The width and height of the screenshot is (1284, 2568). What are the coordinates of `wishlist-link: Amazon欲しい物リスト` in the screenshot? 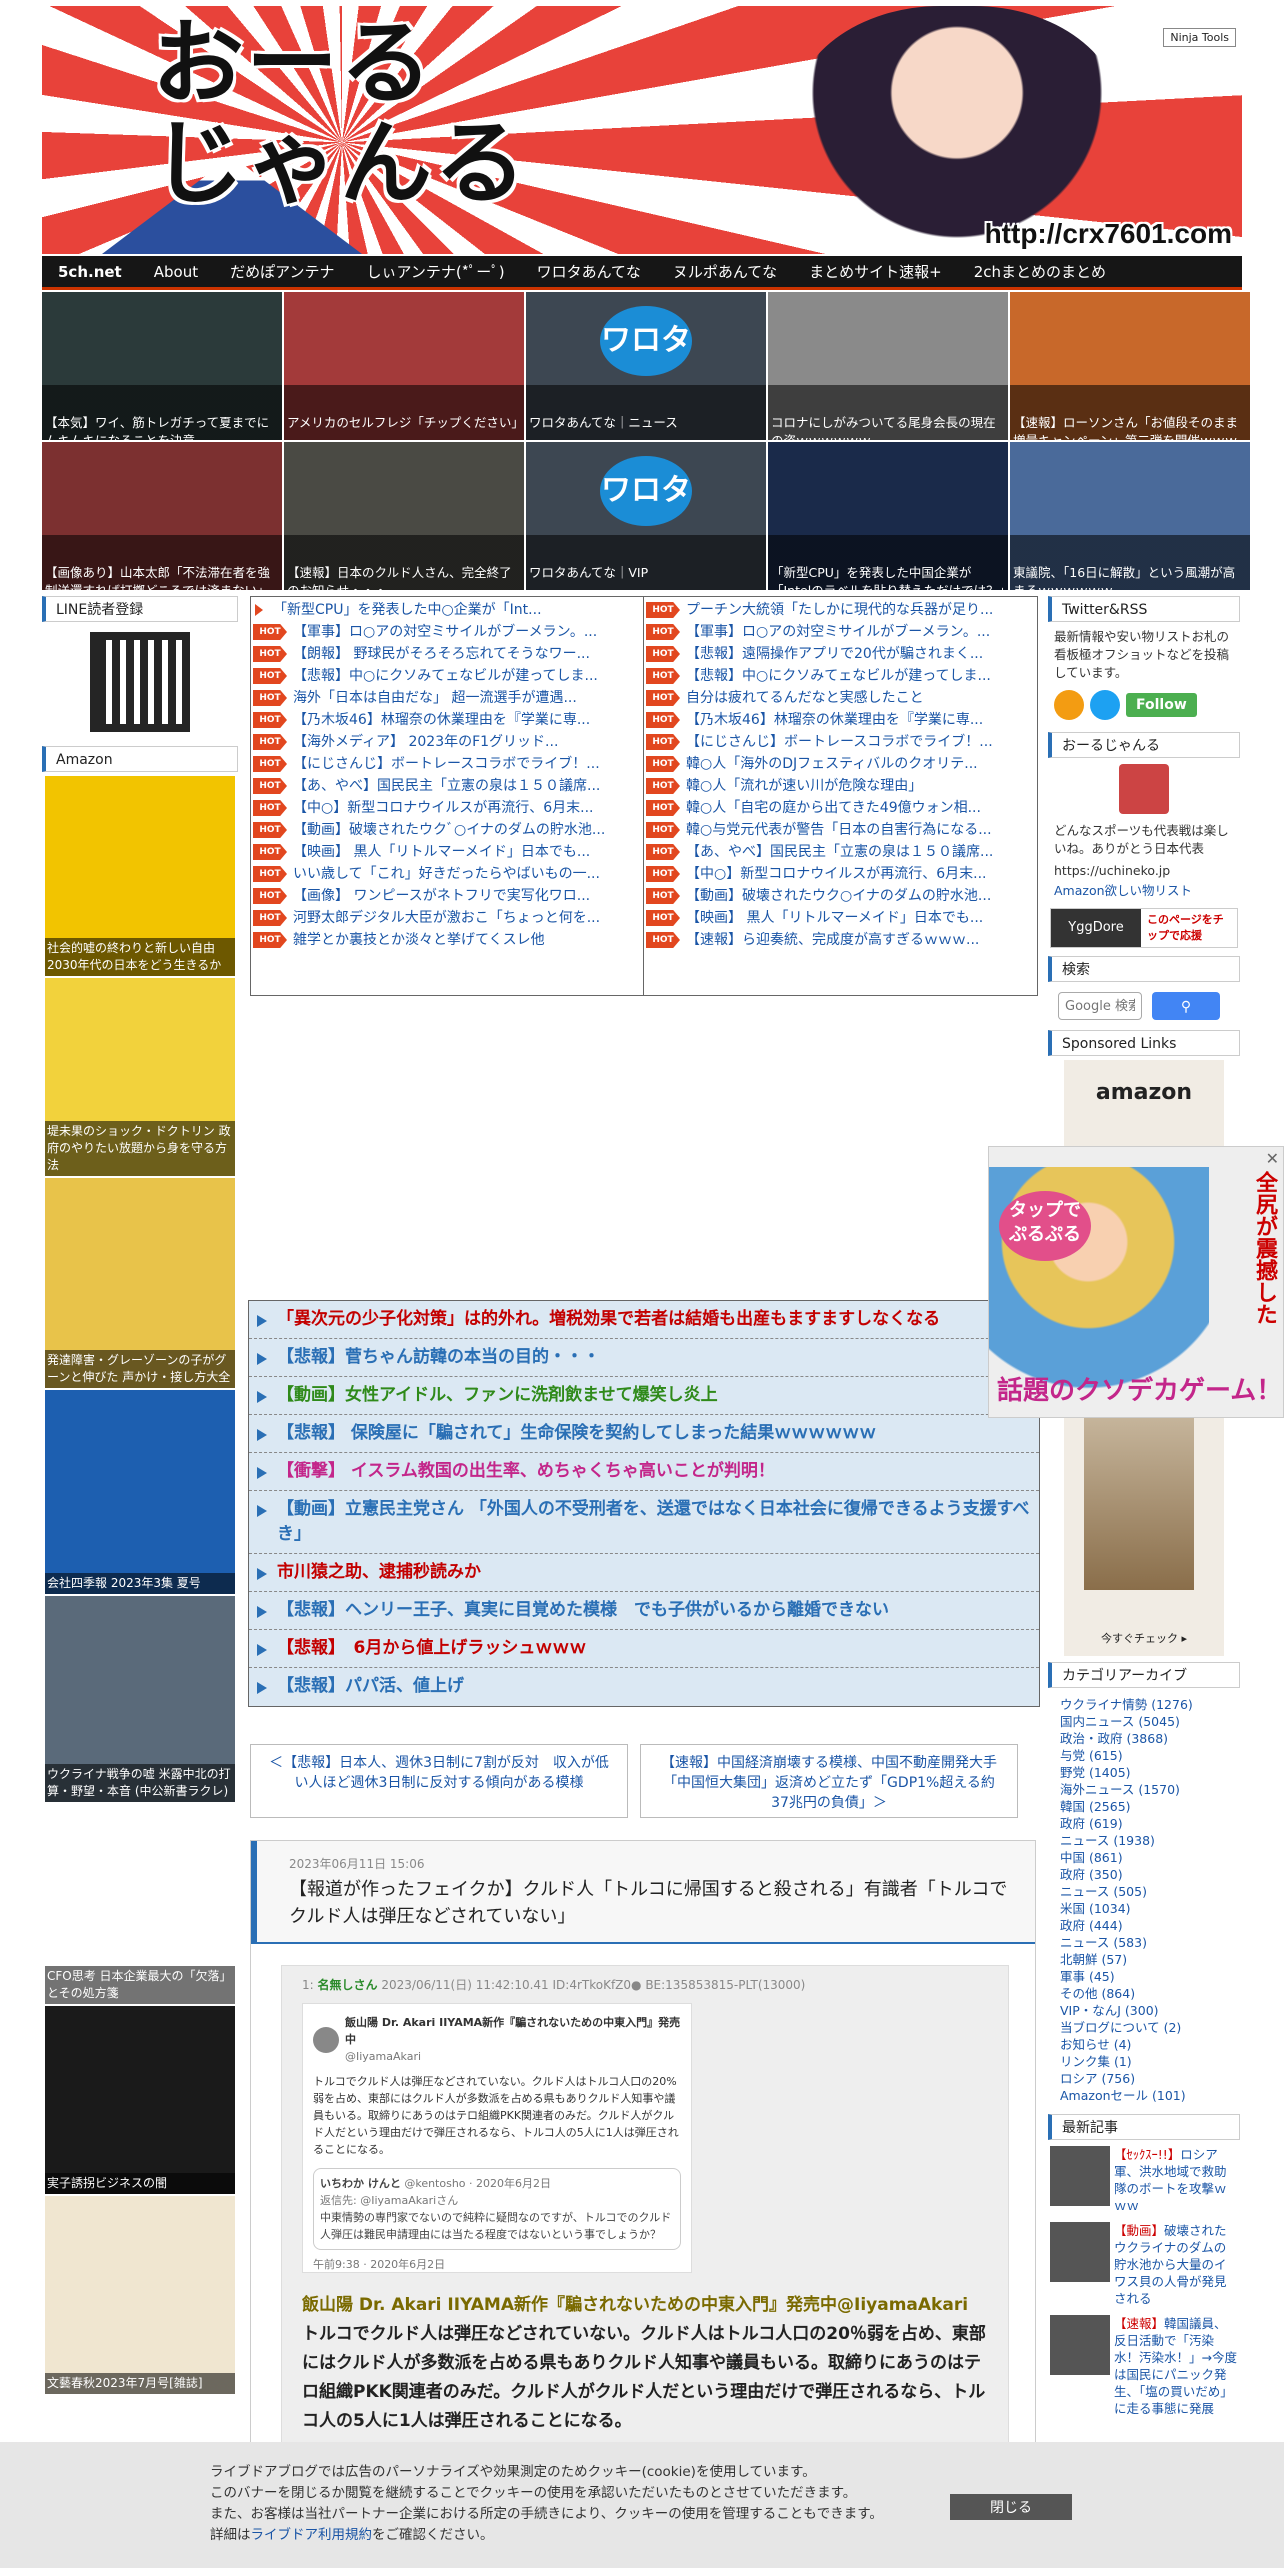 It's located at (1144, 892).